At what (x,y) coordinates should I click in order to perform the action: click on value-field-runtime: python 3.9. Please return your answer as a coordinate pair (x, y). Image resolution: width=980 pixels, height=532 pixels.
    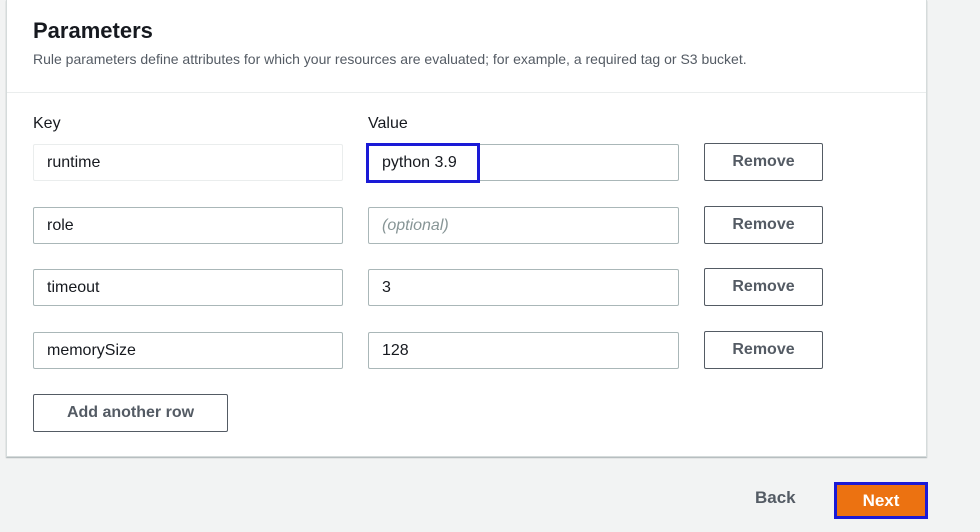
    Looking at the image, I should click on (523, 162).